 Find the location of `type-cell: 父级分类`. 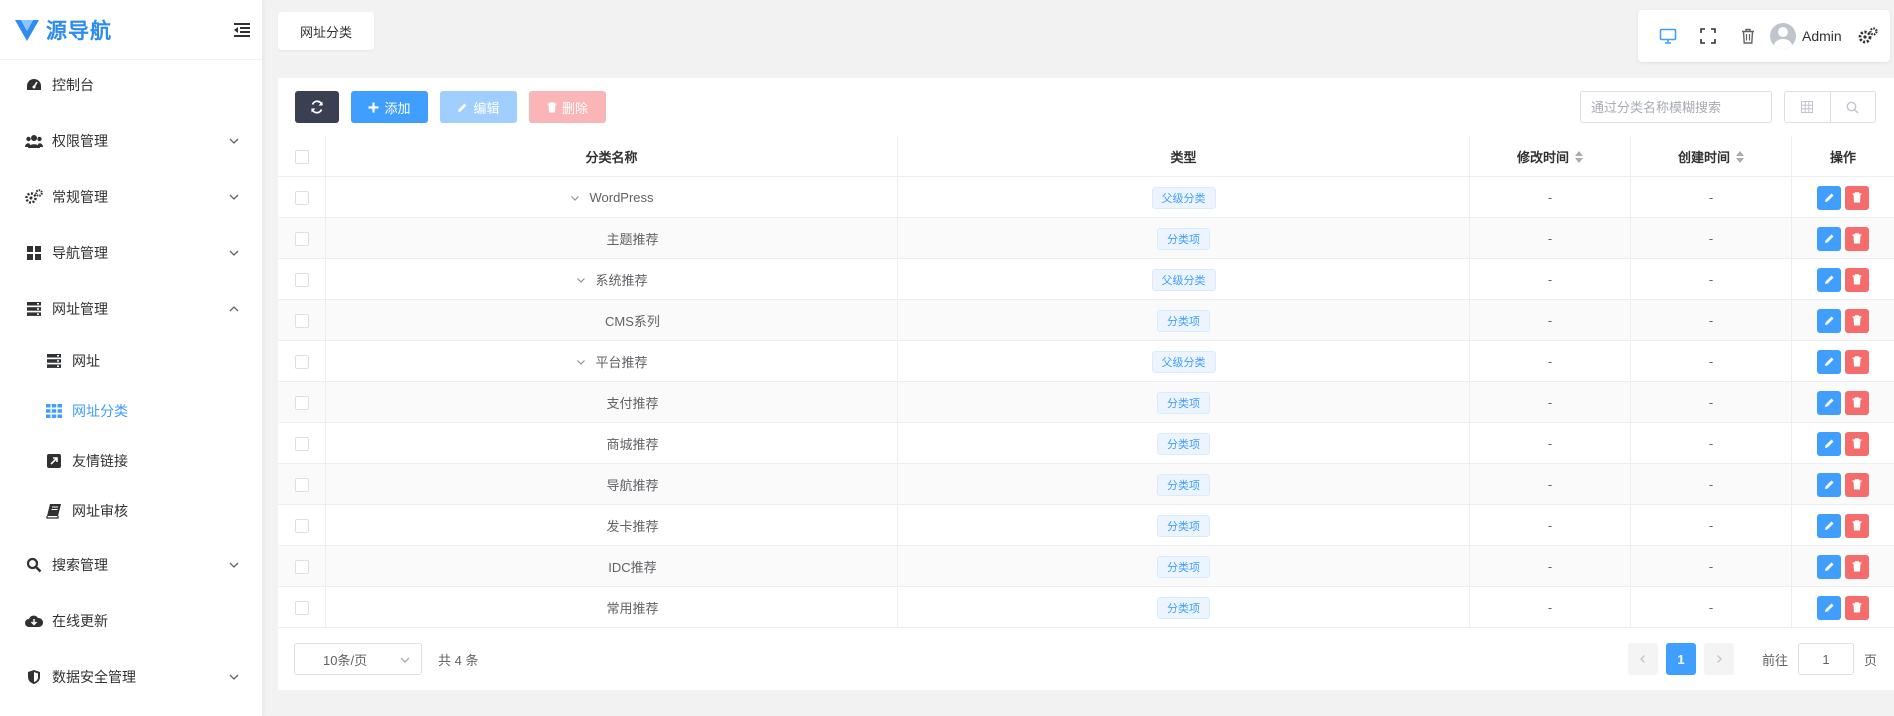

type-cell: 父级分类 is located at coordinates (1184, 279).